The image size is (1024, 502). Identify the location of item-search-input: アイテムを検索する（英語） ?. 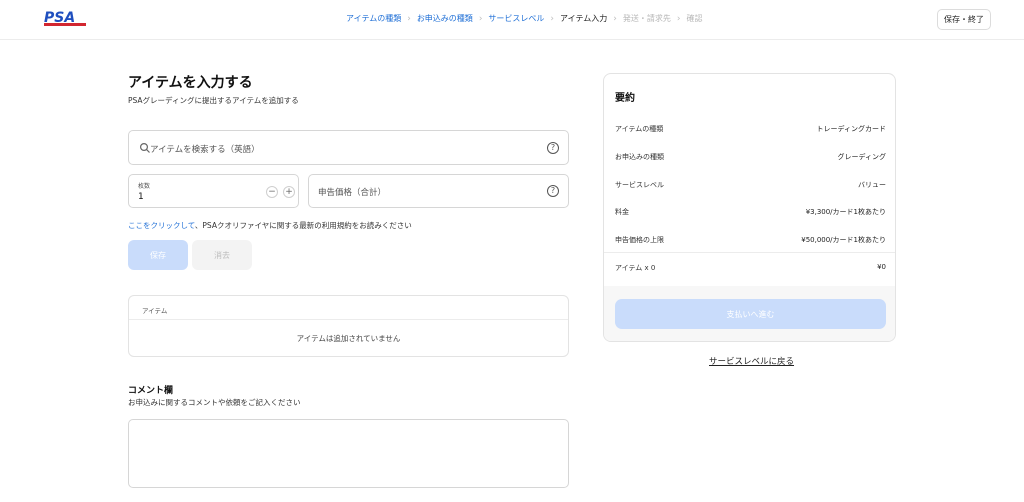
(348, 147).